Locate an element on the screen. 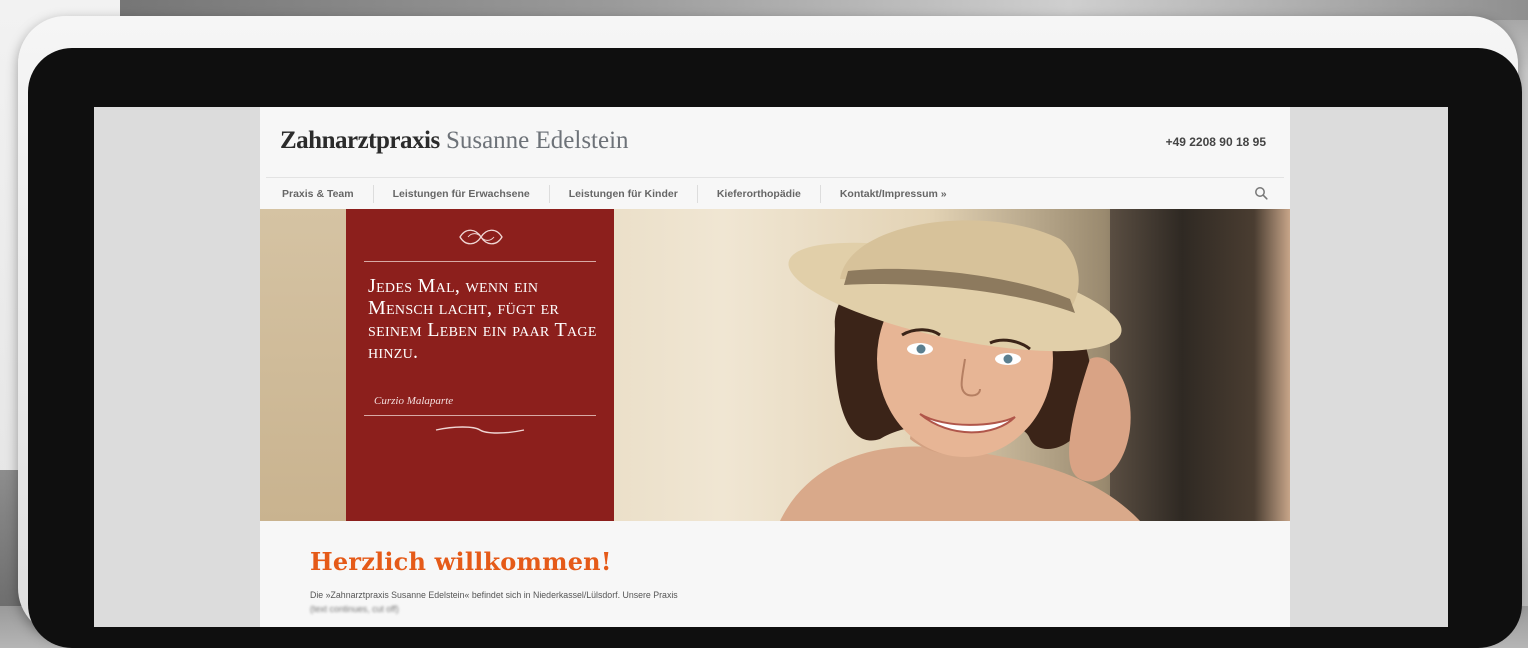  welcome-heading: Herzlich willkommen! is located at coordinates (461, 561).